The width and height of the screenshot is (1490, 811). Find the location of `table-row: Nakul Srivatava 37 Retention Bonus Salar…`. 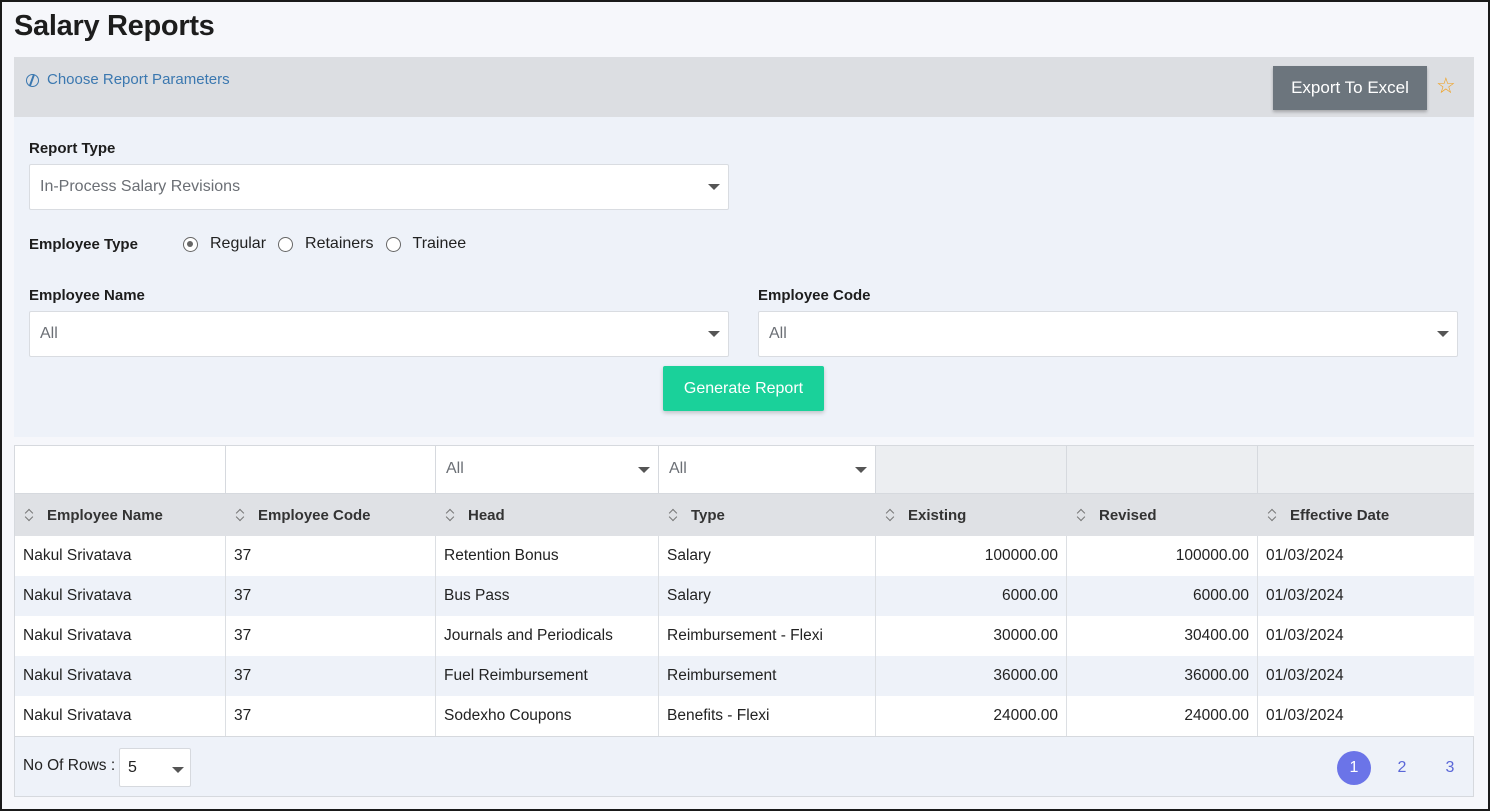

table-row: Nakul Srivatava 37 Retention Bonus Salar… is located at coordinates (744, 556).